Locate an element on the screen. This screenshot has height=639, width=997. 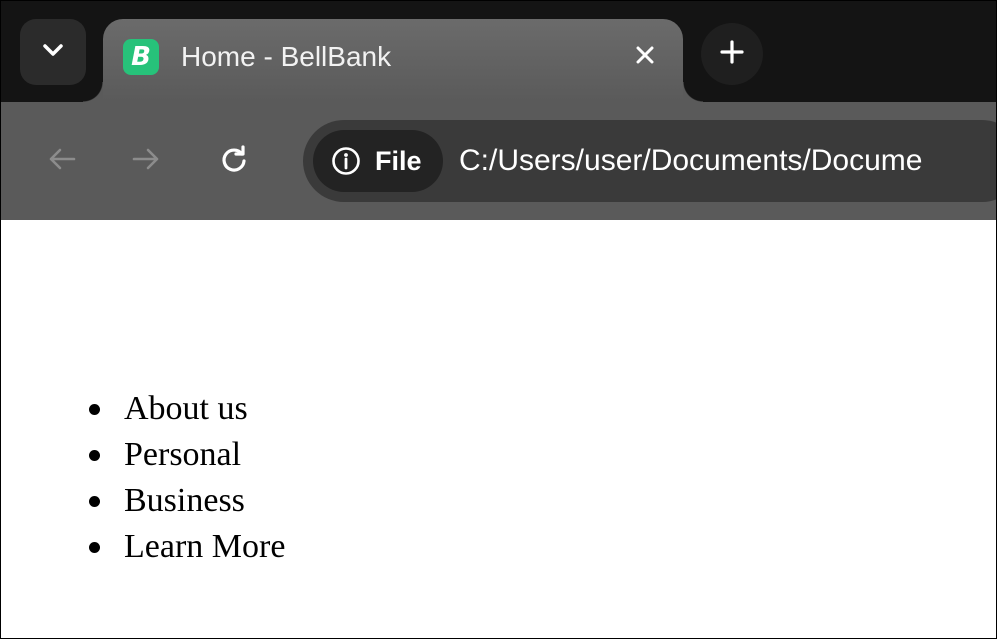
back-button is located at coordinates (62, 161).